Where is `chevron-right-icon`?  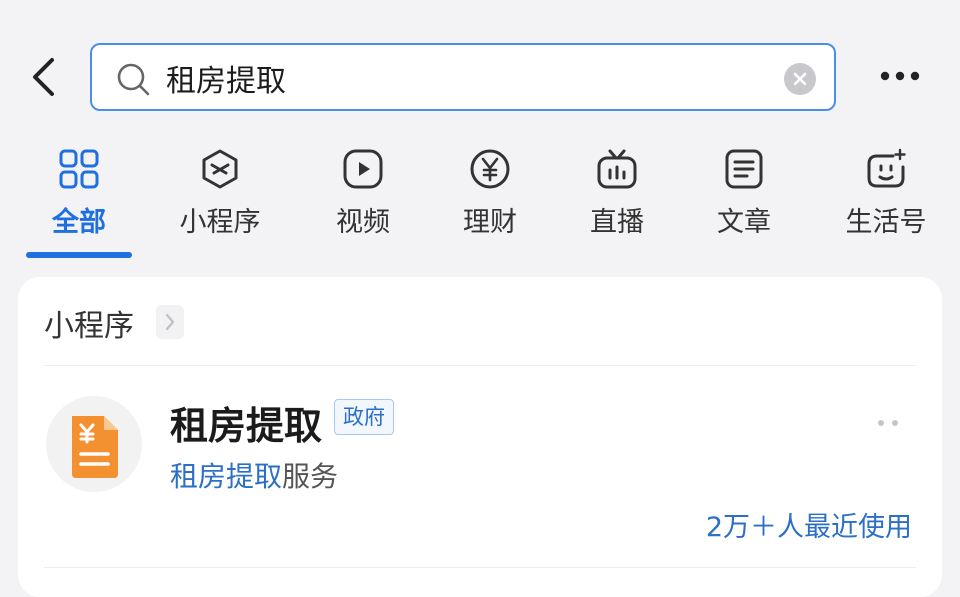 chevron-right-icon is located at coordinates (170, 322).